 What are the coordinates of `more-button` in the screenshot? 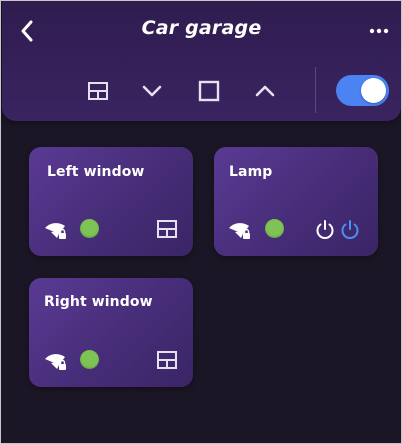 It's located at (379, 31).